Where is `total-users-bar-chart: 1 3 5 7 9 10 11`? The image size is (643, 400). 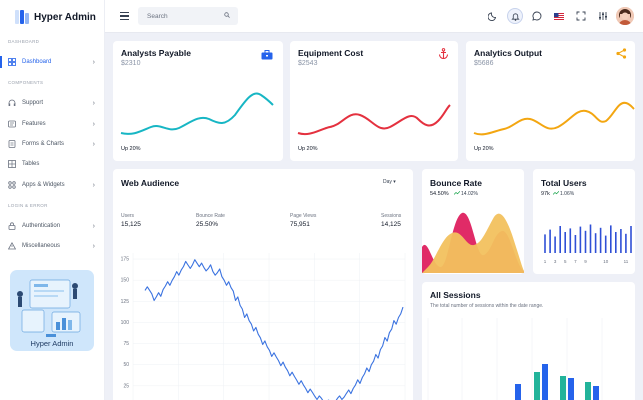
total-users-bar-chart: 1 3 5 7 9 10 11 is located at coordinates (588, 244).